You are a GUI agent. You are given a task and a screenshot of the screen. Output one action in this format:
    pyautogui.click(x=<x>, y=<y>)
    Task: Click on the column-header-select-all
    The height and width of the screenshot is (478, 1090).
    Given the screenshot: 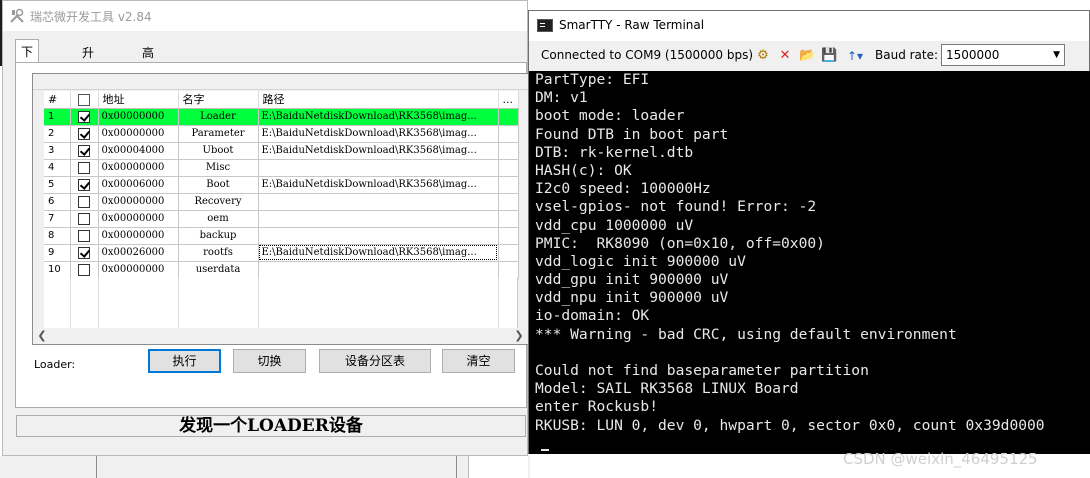 What is the action you would take?
    pyautogui.click(x=84, y=100)
    